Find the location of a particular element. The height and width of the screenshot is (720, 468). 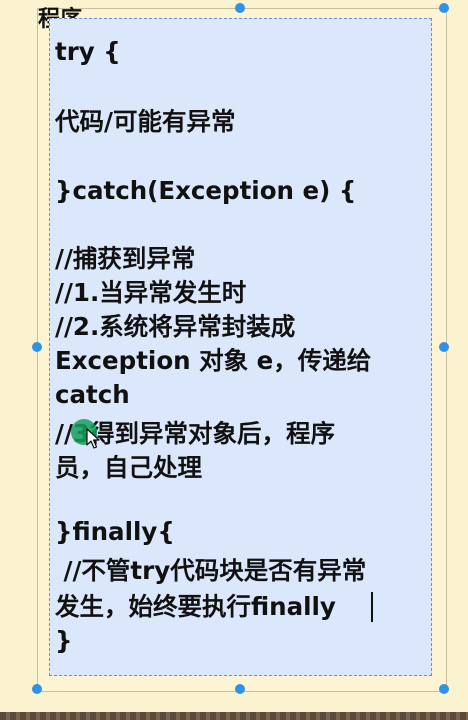

selection-handle-bottom-center is located at coordinates (240, 689).